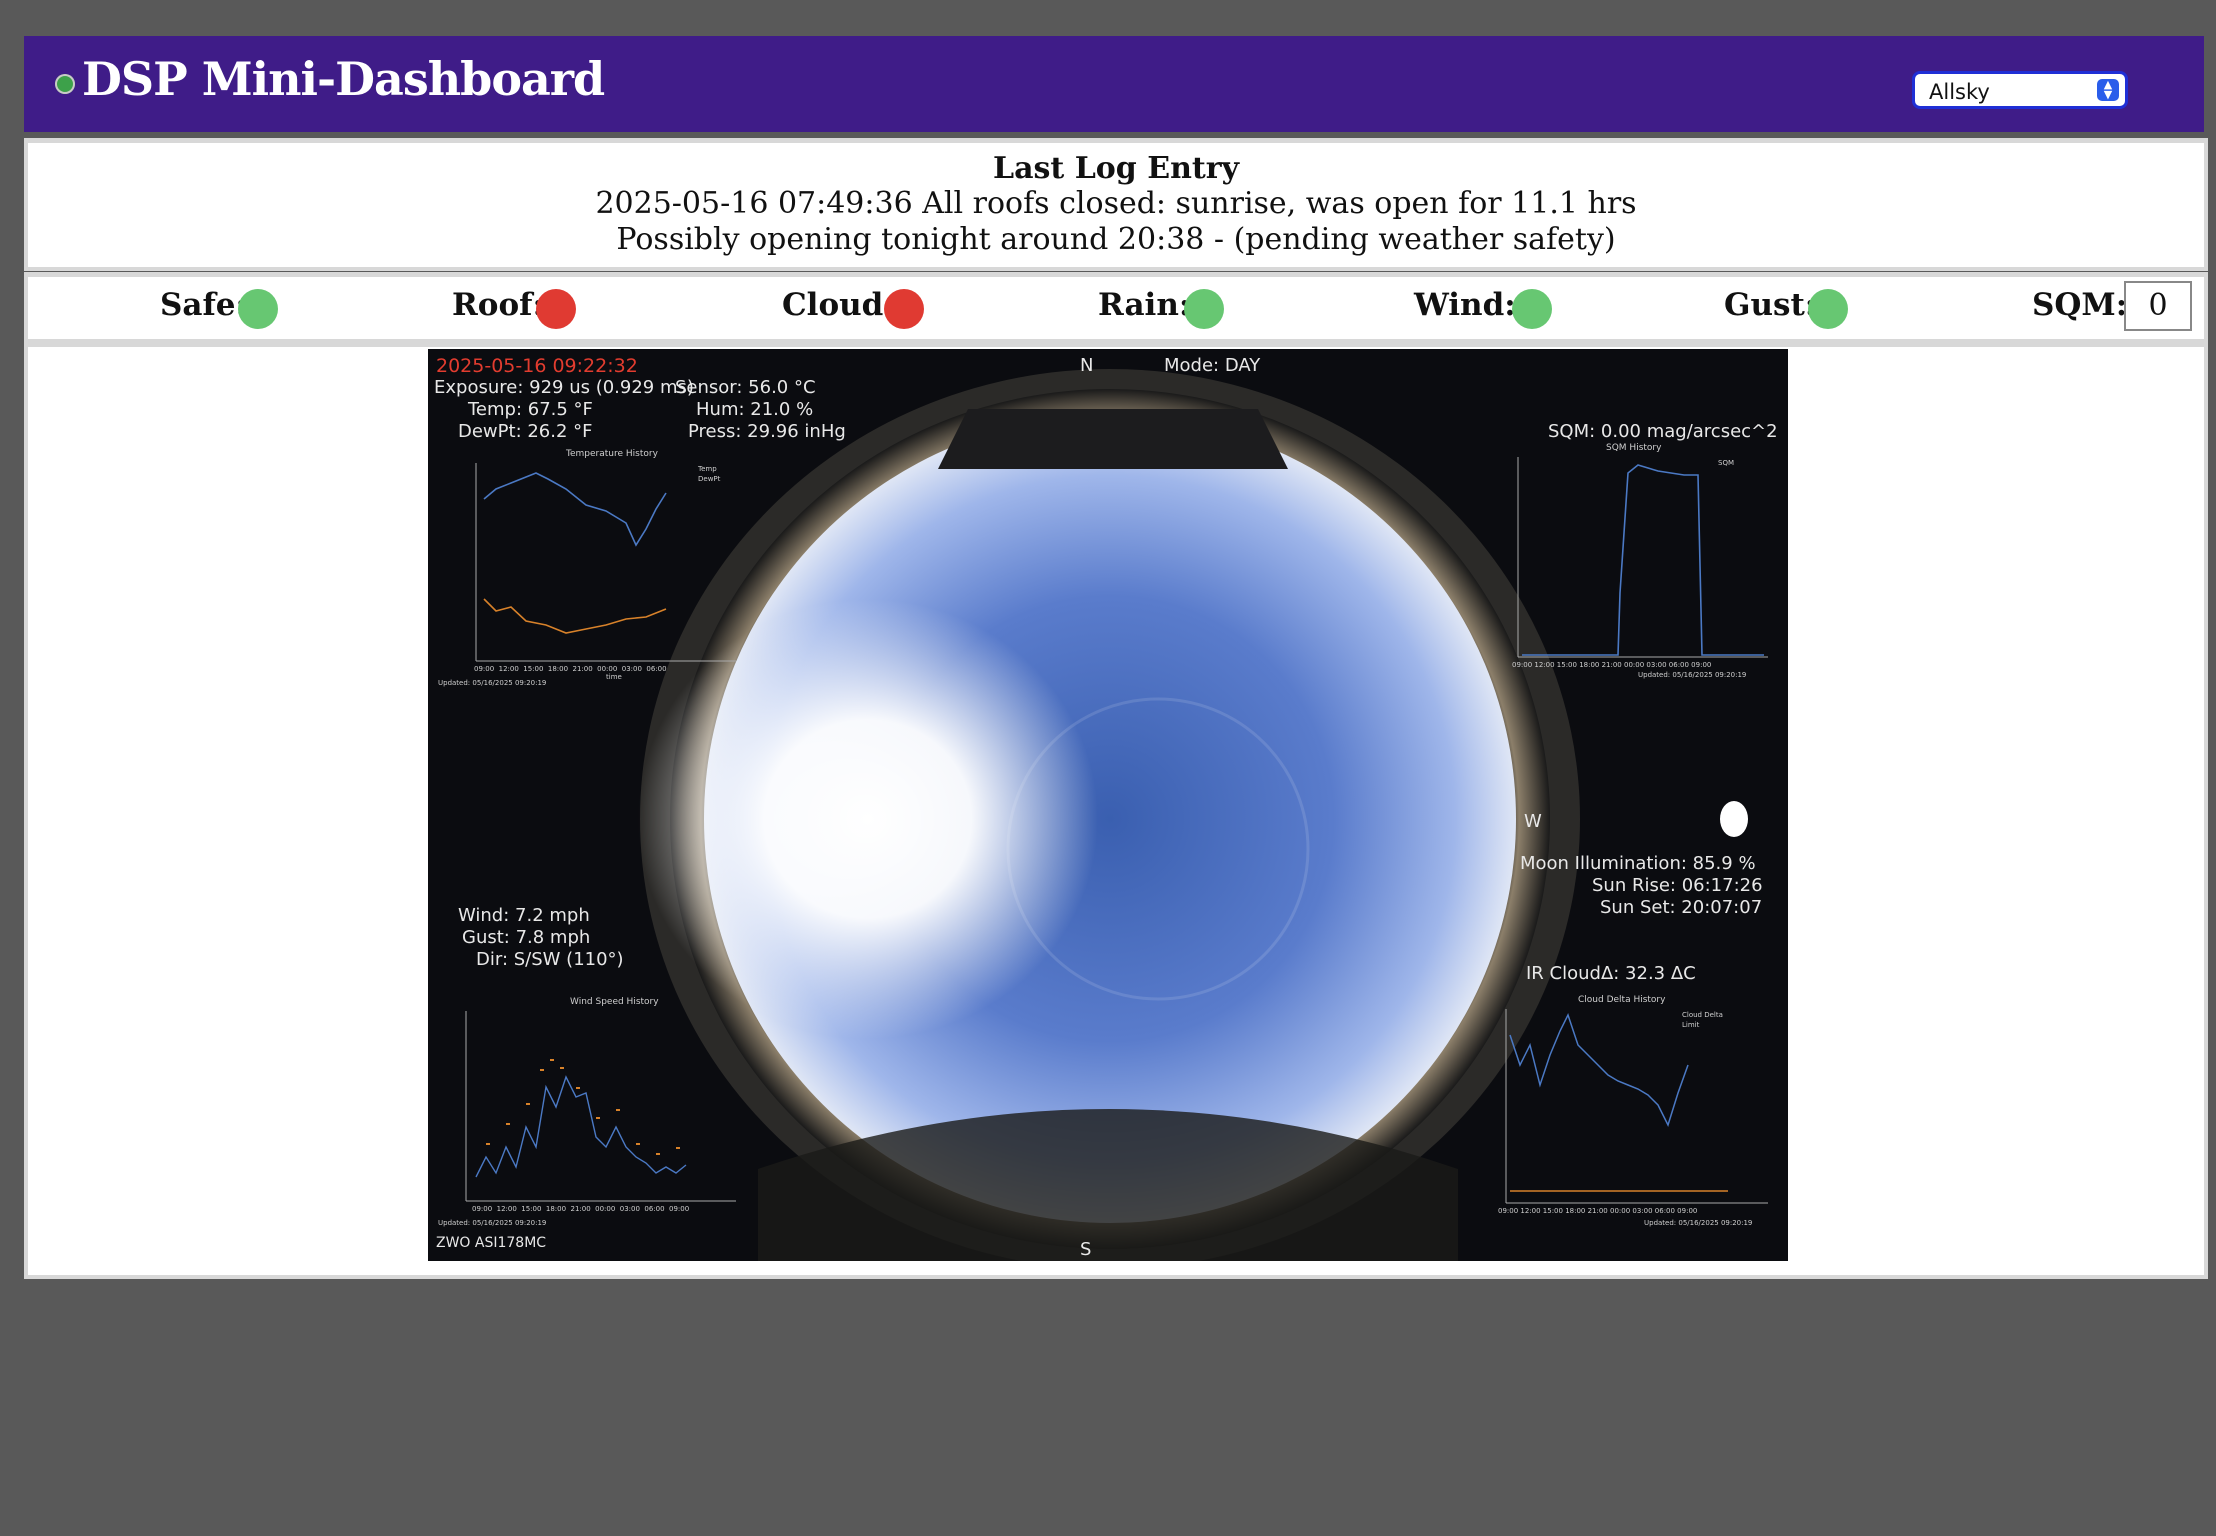 Image resolution: width=2216 pixels, height=1536 pixels. What do you see at coordinates (1698, 1223) in the screenshot?
I see `cloud-updated: Updated: 05/16/2025 09:20:19` at bounding box center [1698, 1223].